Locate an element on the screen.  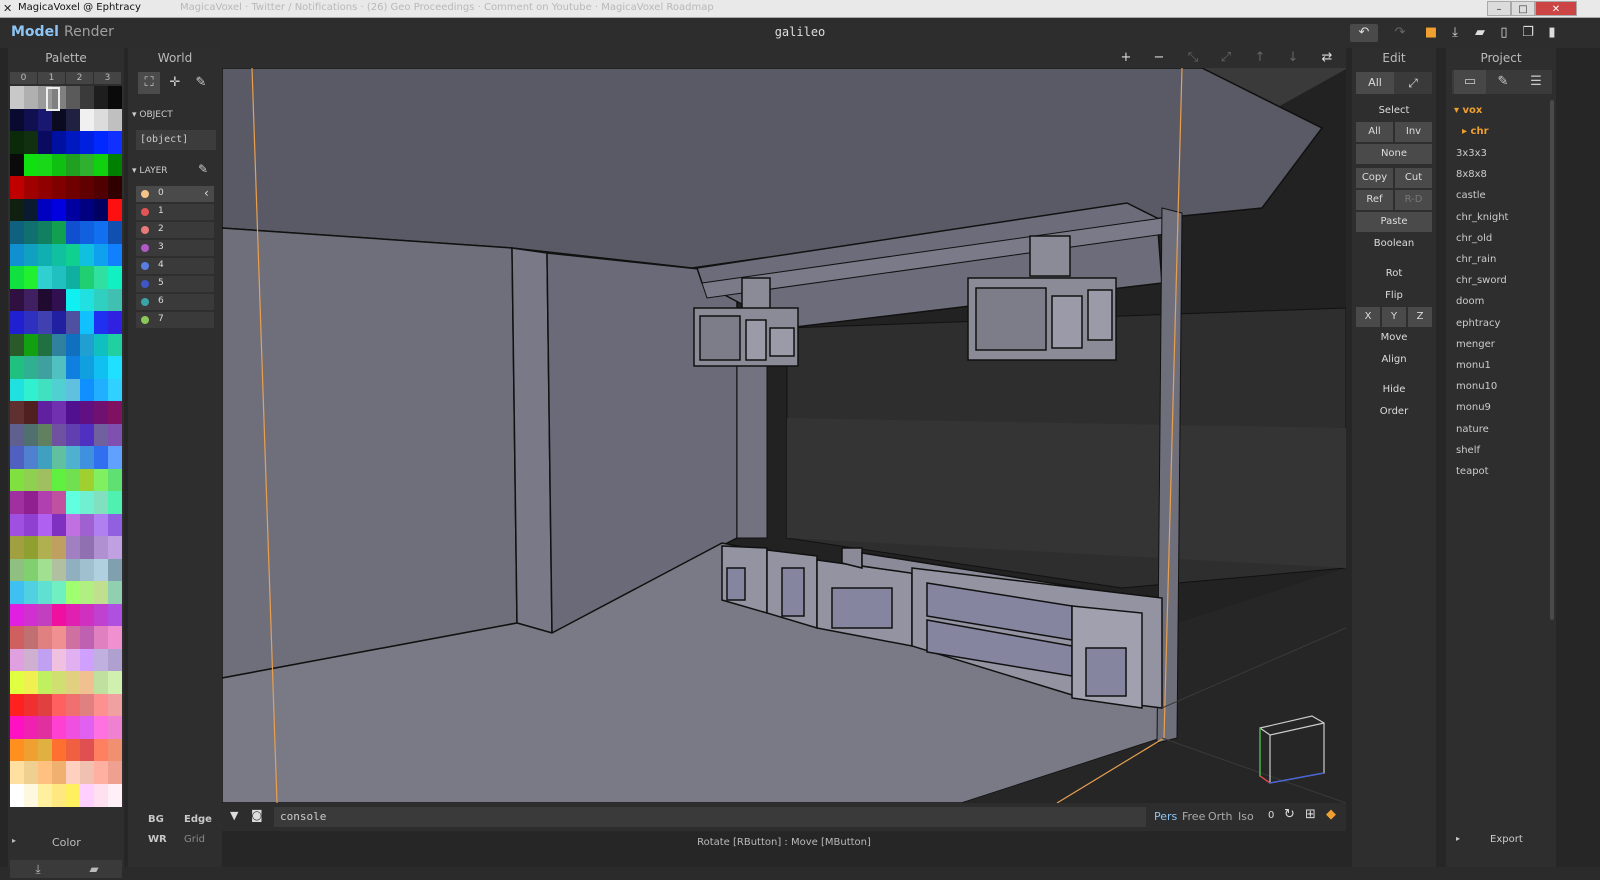
console-input: console is located at coordinates (710, 817).